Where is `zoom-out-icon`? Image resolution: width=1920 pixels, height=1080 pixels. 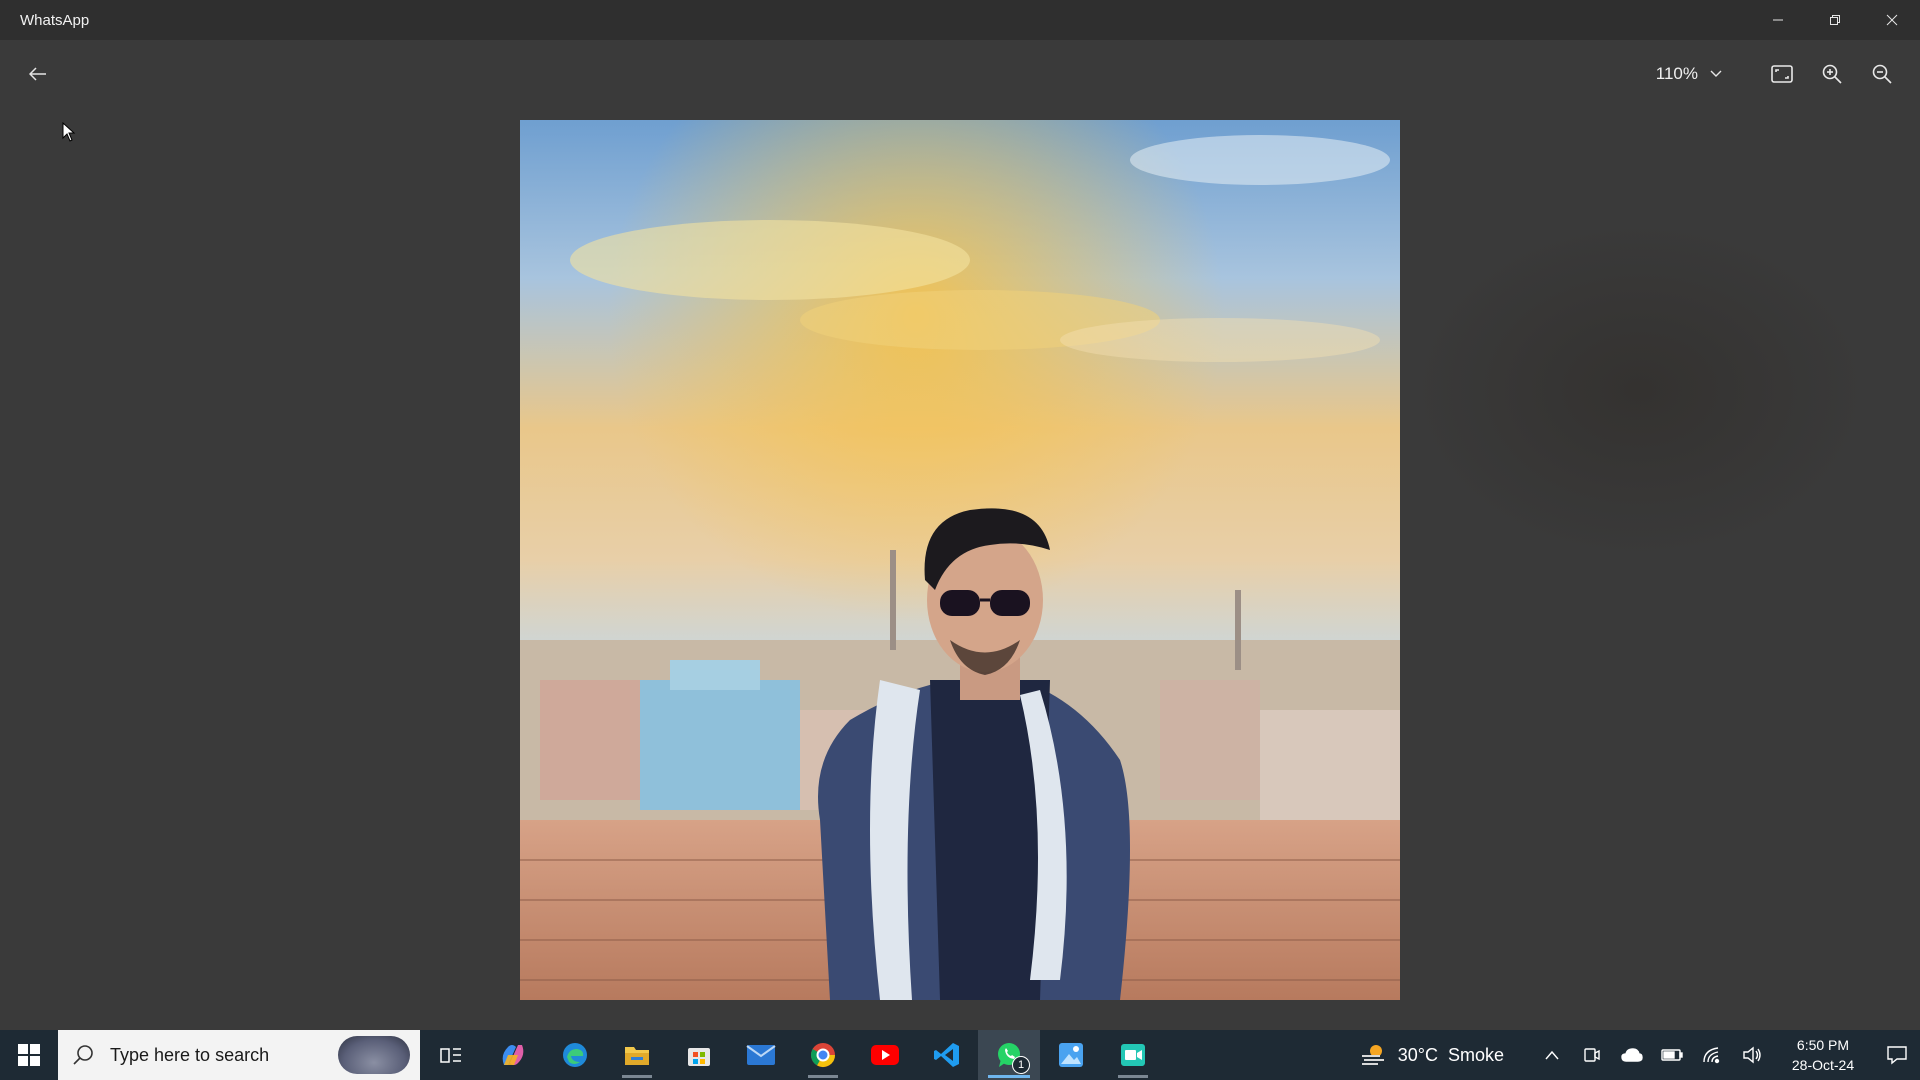
zoom-out-icon is located at coordinates (1882, 74).